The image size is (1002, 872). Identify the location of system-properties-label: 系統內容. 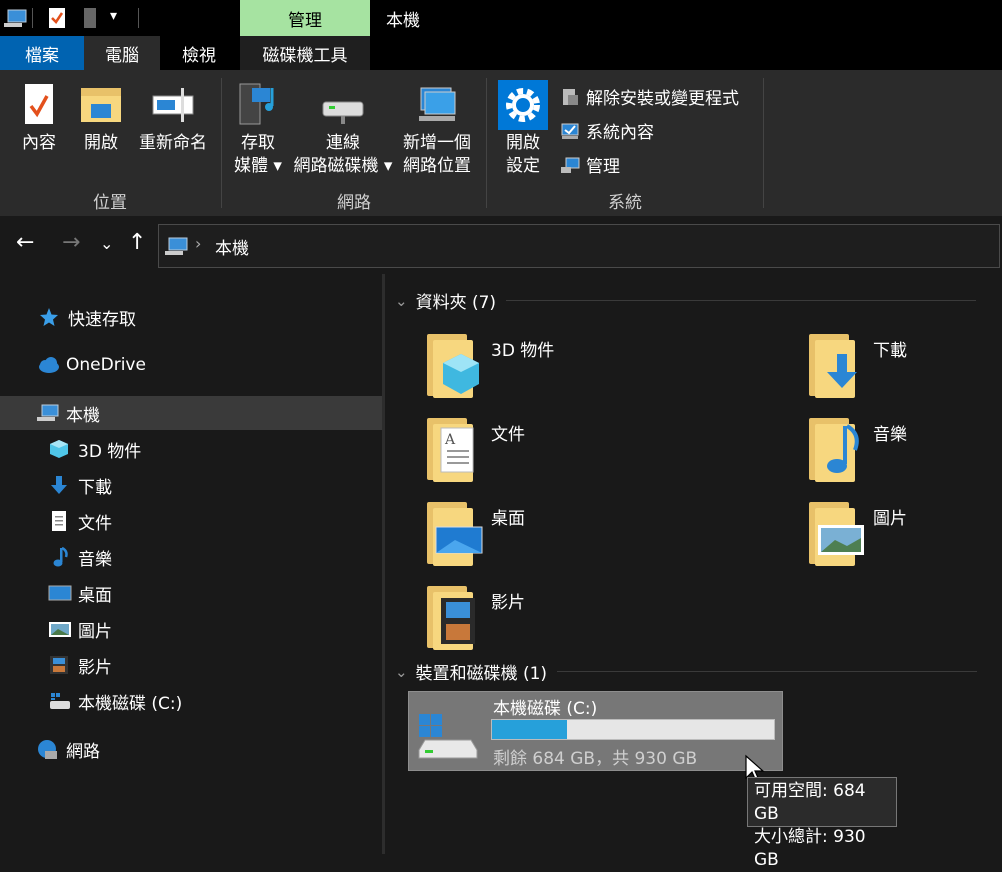
(620, 133).